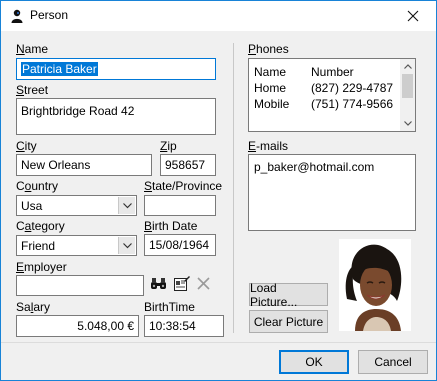 This screenshot has height=381, width=437. I want to click on country-label: Country, so click(37, 186).